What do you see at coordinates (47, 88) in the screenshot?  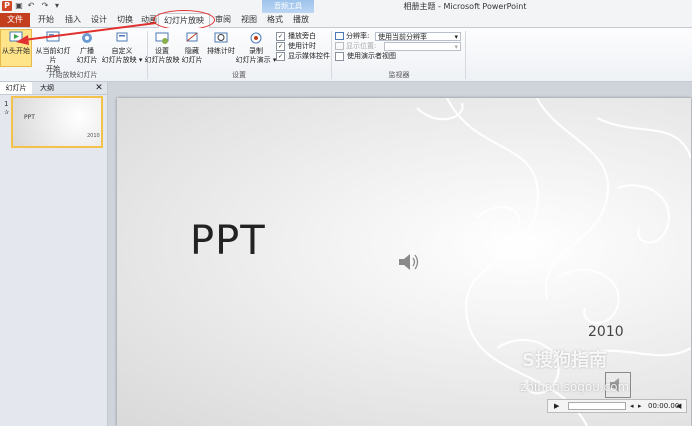 I see `tab-outline: 大纲` at bounding box center [47, 88].